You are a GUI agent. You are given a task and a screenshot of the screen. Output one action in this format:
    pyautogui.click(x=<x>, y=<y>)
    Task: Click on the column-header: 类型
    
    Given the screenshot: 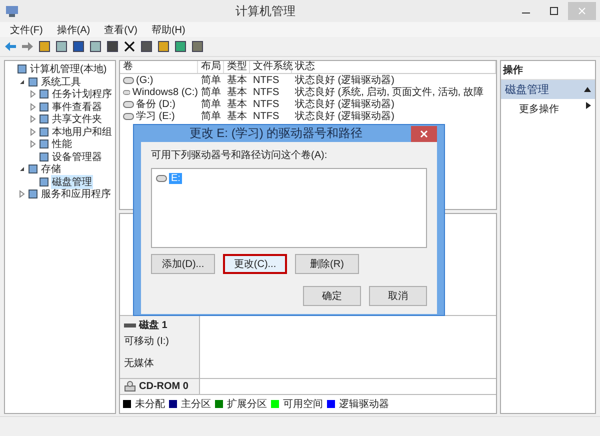 What is the action you would take?
    pyautogui.click(x=237, y=67)
    